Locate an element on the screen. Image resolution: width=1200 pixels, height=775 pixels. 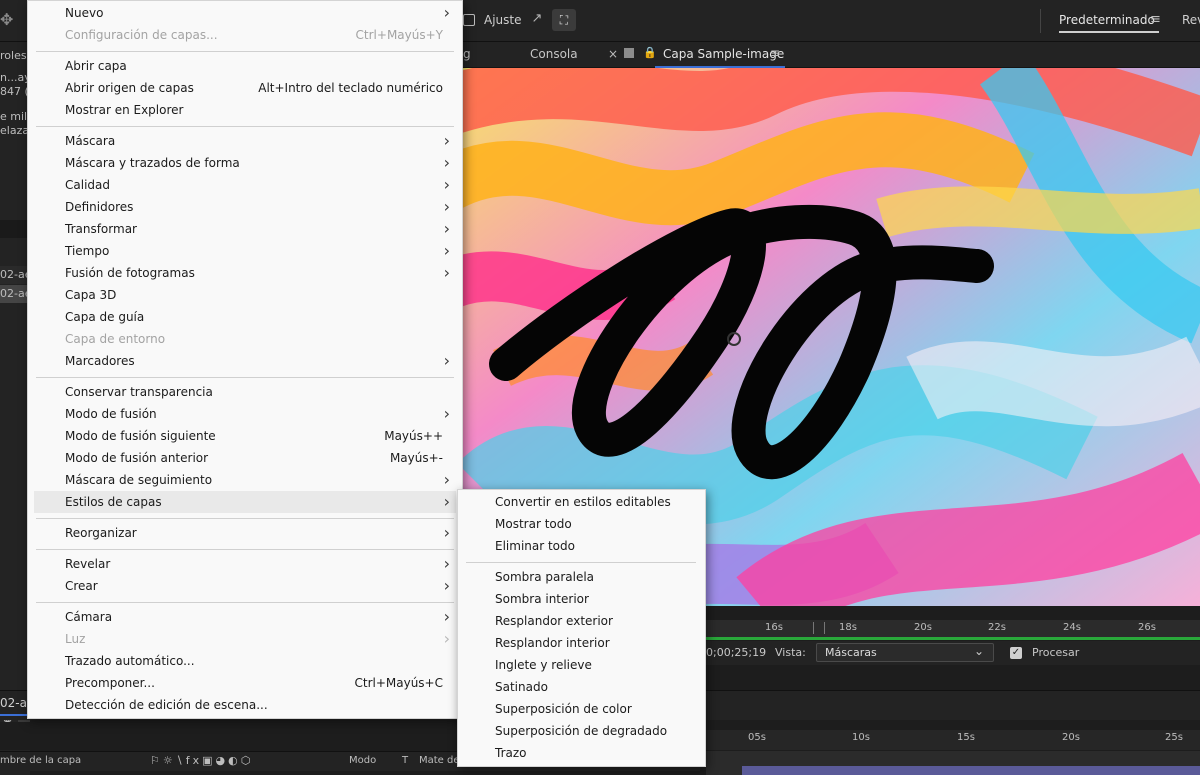
project-item-label: 02-ae.p is located at coordinates (15, 293).